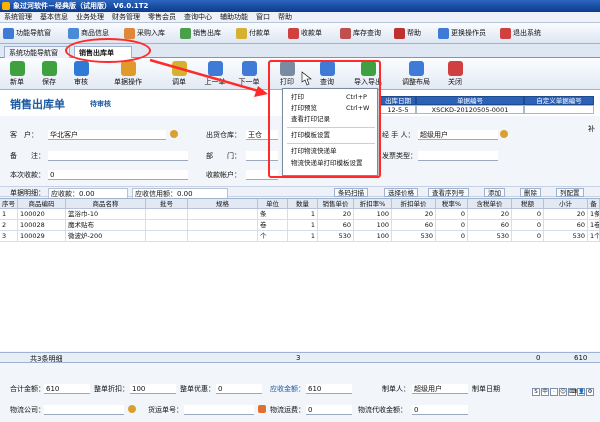 The width and height of the screenshot is (600, 422). I want to click on save-button: 保存, so click(49, 74).